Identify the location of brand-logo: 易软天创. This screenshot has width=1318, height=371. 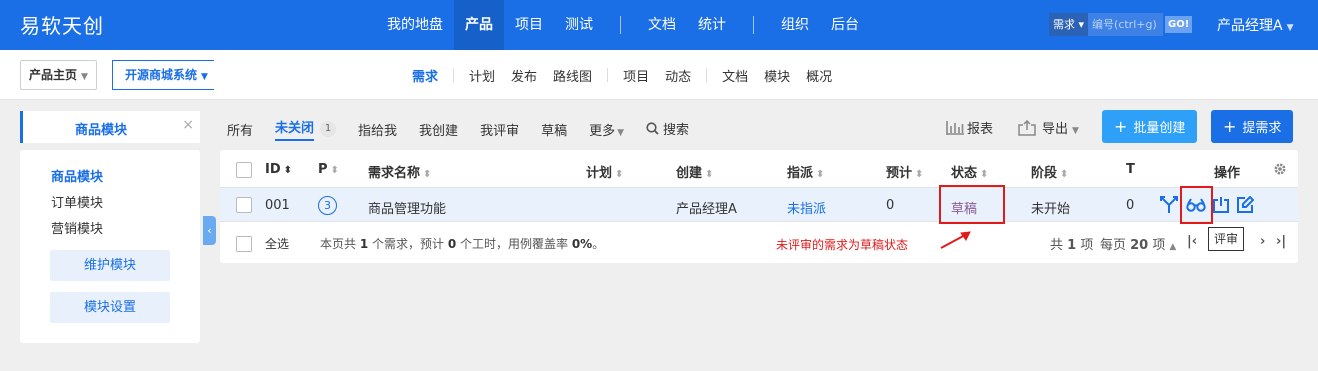
(62, 24).